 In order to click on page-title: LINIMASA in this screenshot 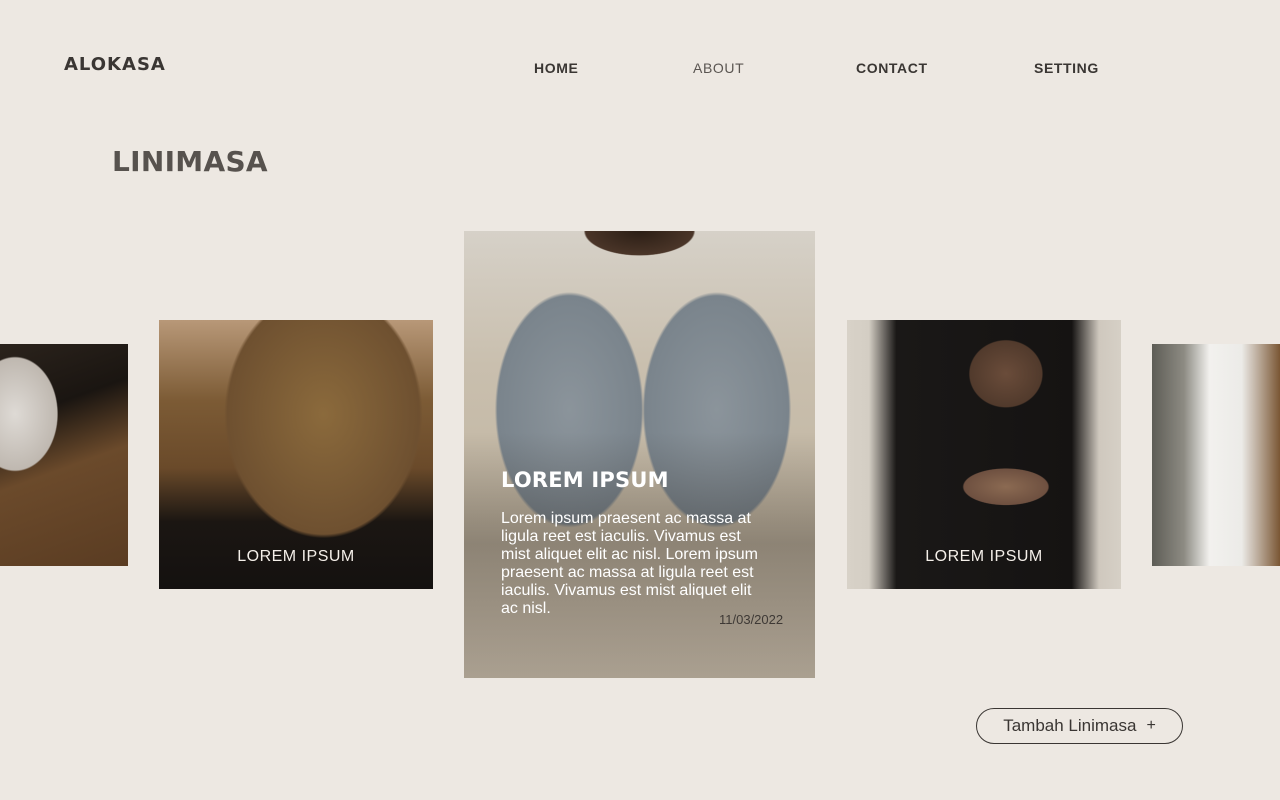, I will do `click(190, 161)`.